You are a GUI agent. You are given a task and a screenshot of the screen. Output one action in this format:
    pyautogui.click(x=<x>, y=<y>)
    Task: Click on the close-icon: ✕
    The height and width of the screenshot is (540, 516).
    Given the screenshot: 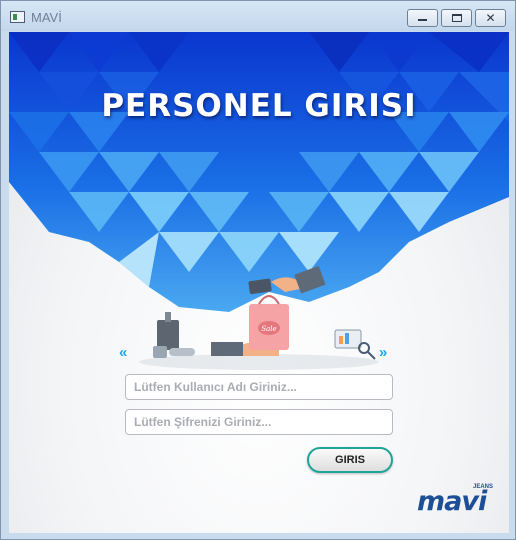 What is the action you would take?
    pyautogui.click(x=490, y=18)
    